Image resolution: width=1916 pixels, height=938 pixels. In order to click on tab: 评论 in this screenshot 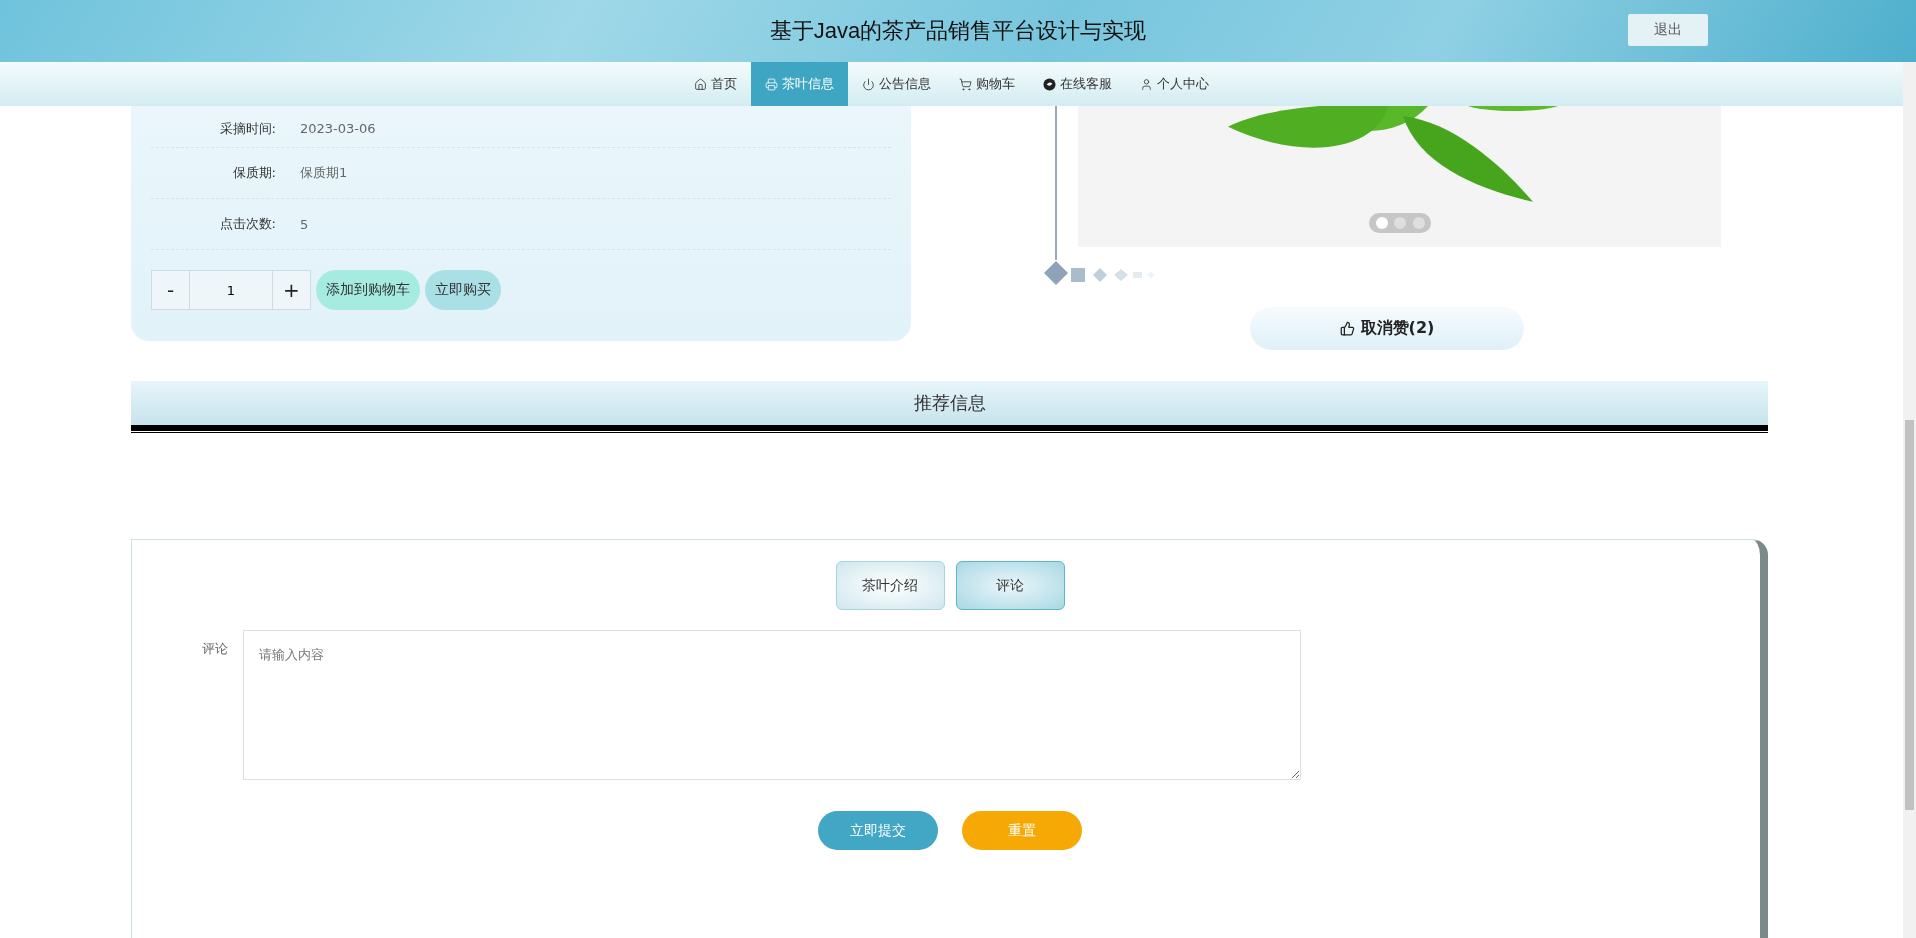, I will do `click(1010, 585)`.